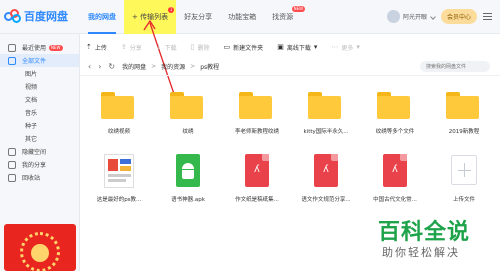 This screenshot has width=500, height=271. What do you see at coordinates (39, 125) in the screenshot?
I see `sidebar-item-torrents: 种子` at bounding box center [39, 125].